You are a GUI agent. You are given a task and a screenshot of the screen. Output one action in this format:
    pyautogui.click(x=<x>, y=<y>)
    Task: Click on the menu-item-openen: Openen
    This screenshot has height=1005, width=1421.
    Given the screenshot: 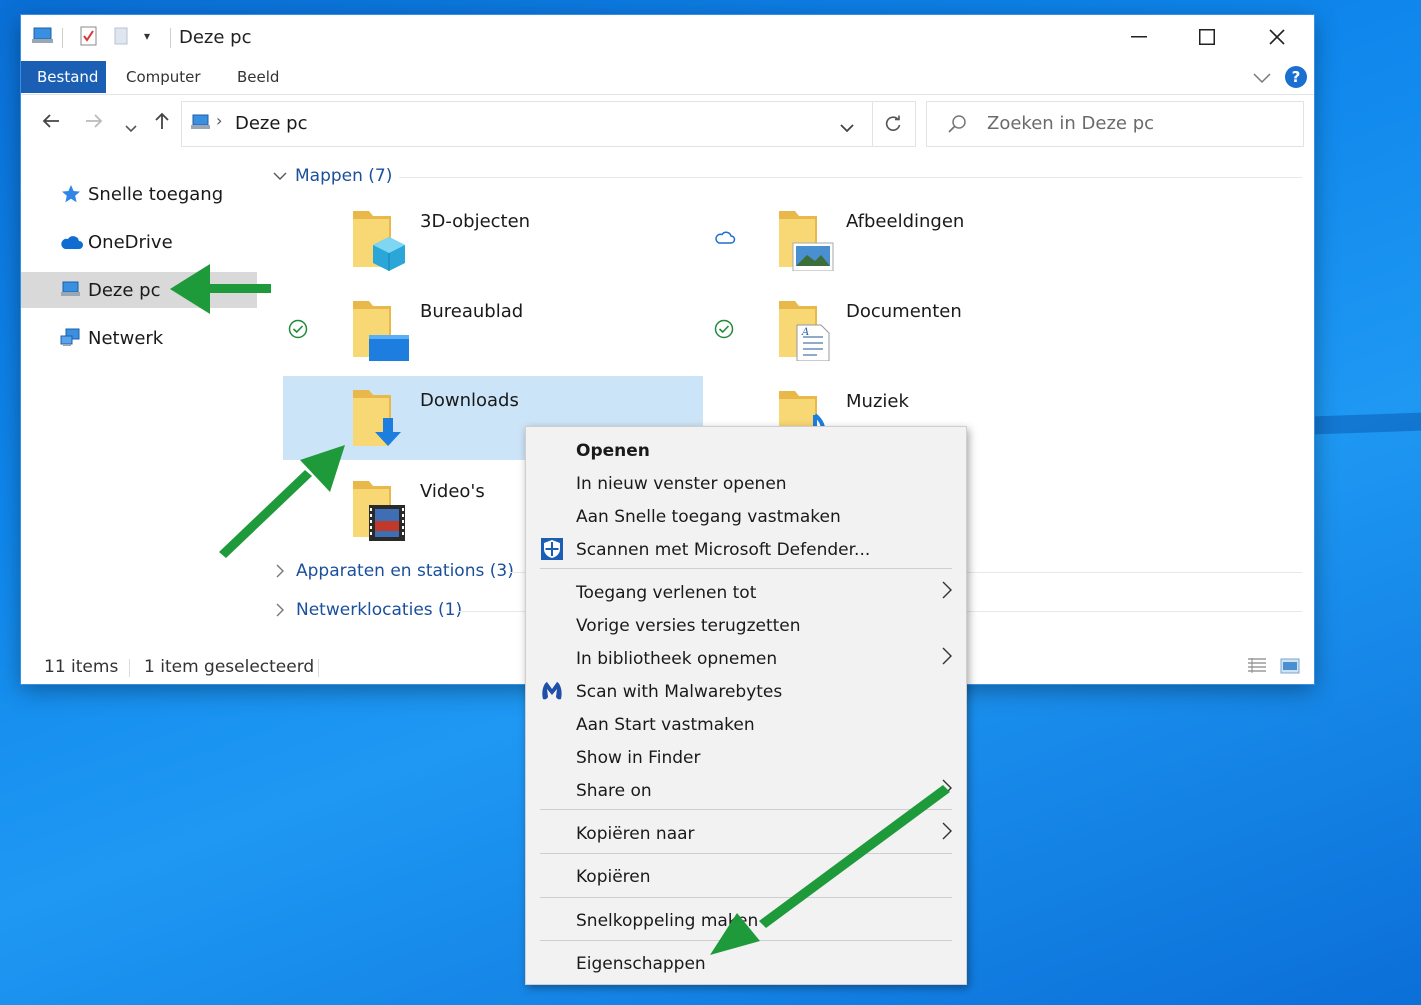 What is the action you would take?
    pyautogui.click(x=746, y=450)
    